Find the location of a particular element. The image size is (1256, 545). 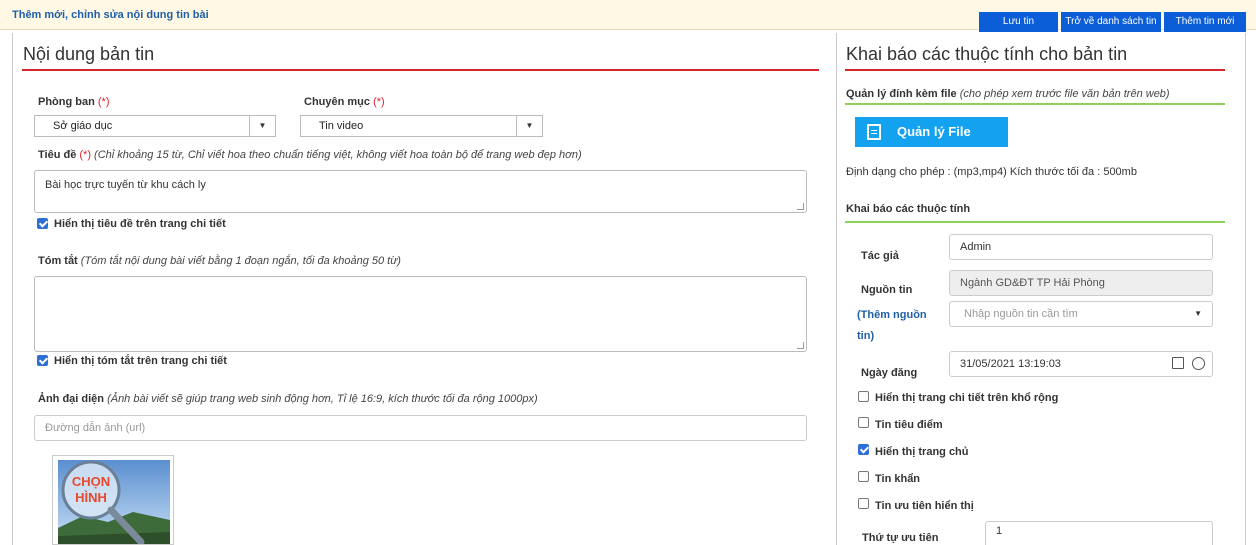

author-input: Admin is located at coordinates (1081, 247).